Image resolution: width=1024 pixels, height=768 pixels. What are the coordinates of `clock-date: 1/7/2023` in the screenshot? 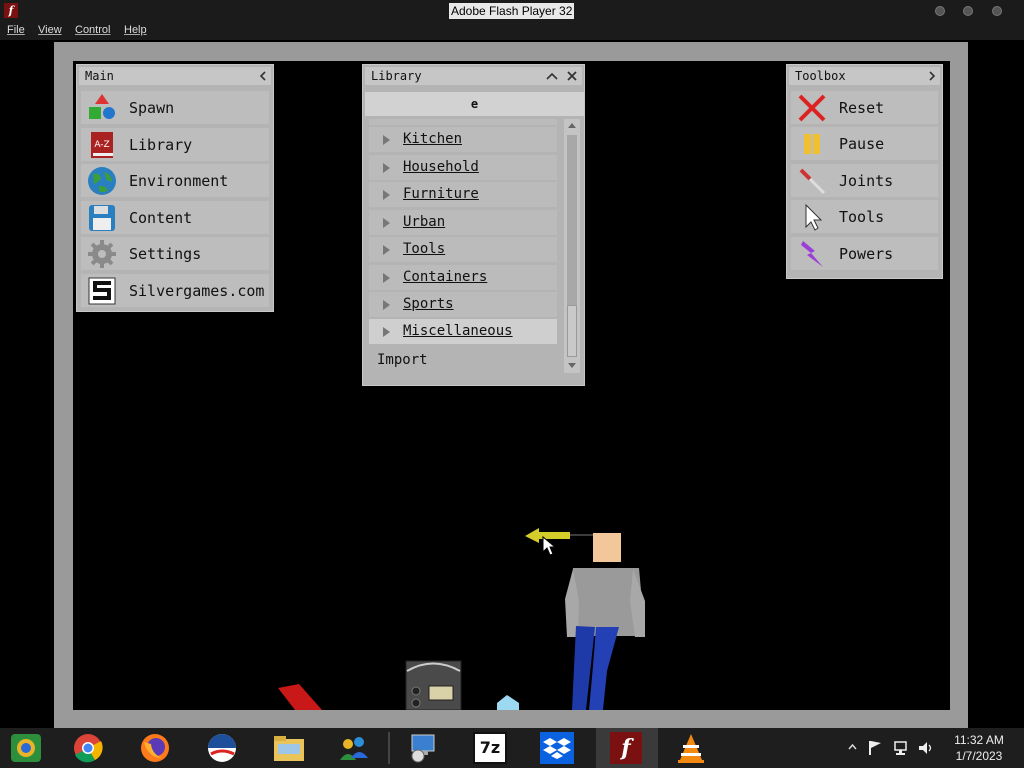 It's located at (979, 756).